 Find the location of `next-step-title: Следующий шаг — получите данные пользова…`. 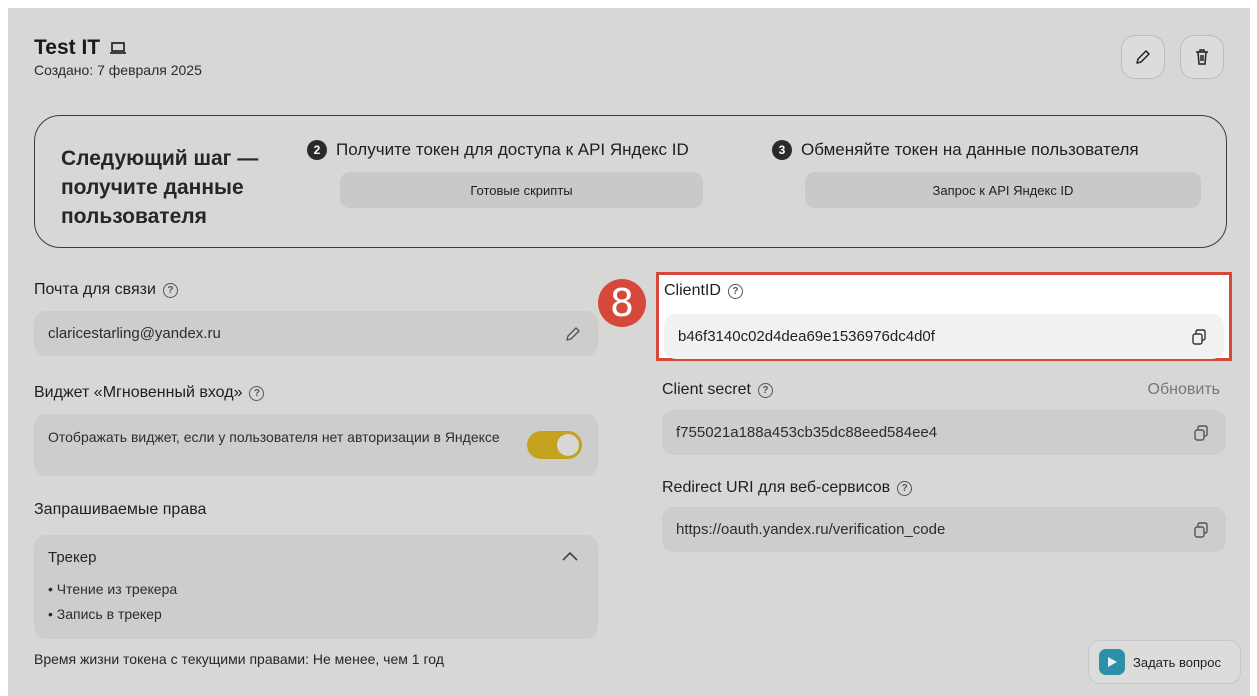

next-step-title: Следующий шаг — получите данные пользова… is located at coordinates (160, 187).